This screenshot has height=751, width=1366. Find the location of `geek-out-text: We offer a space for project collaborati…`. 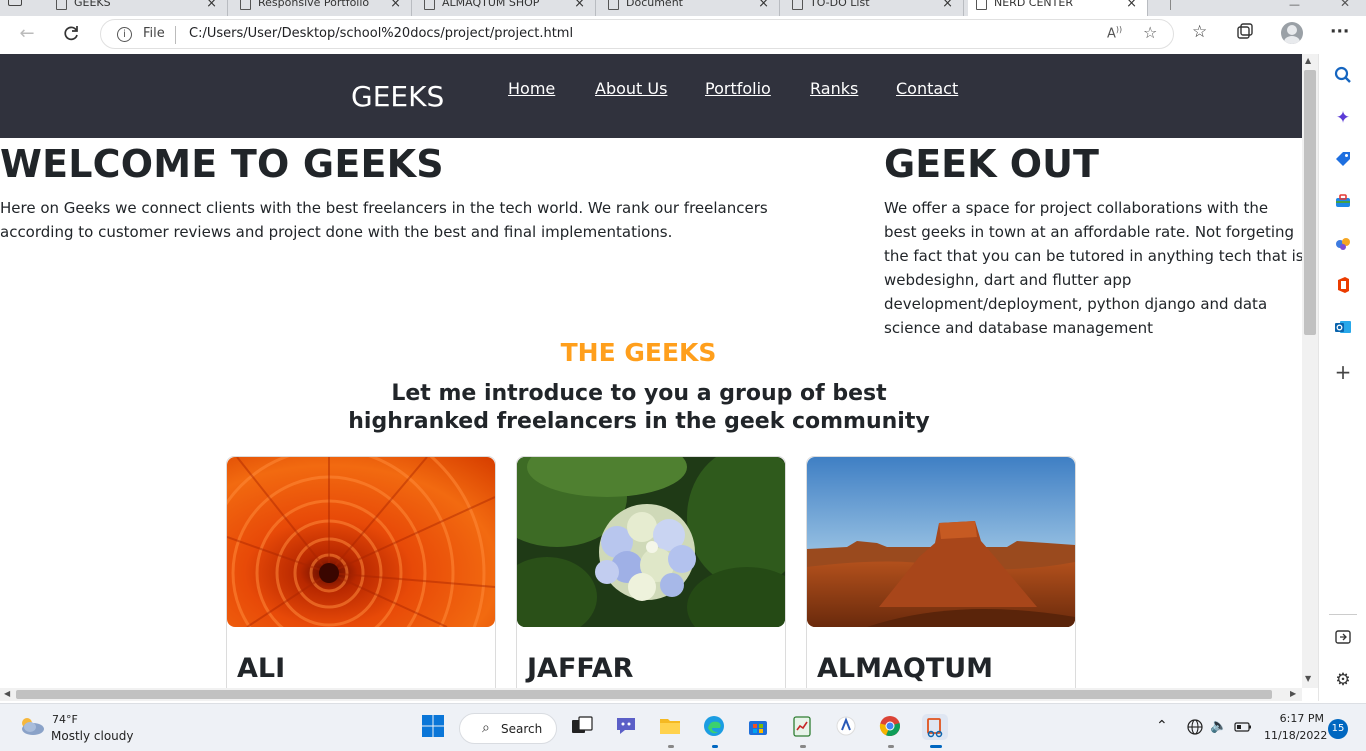

geek-out-text: We offer a space for project collaborati… is located at coordinates (1093, 268).